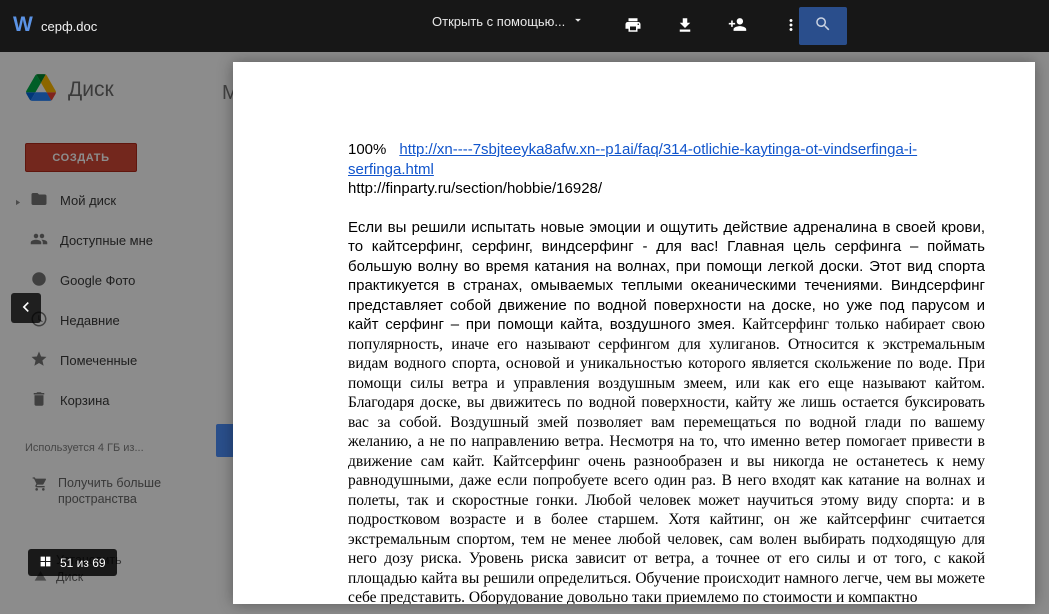 The height and width of the screenshot is (614, 1049). I want to click on print-button, so click(633, 26).